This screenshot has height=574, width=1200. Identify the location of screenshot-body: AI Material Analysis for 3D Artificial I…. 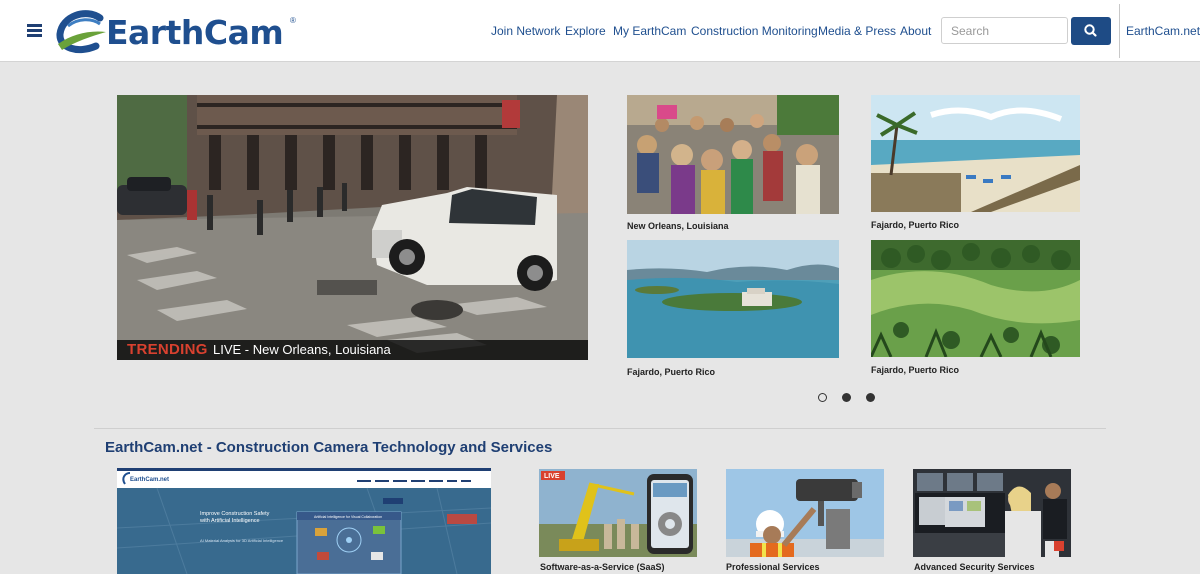
(242, 540).